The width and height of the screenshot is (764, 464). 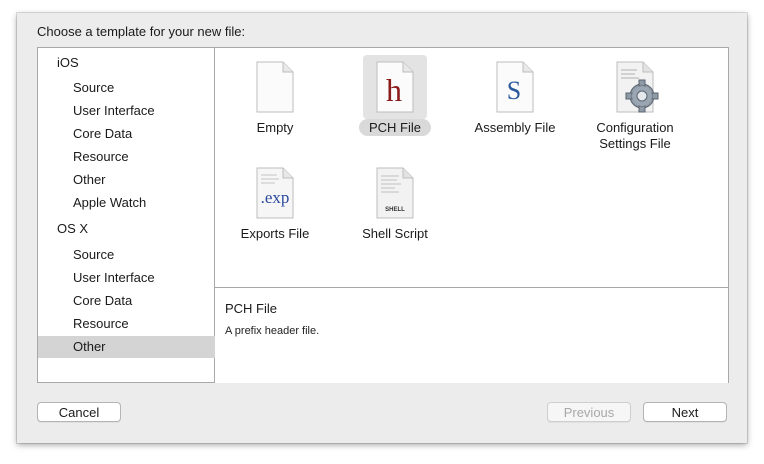 What do you see at coordinates (589, 412) in the screenshot?
I see `previous-button: Previous` at bounding box center [589, 412].